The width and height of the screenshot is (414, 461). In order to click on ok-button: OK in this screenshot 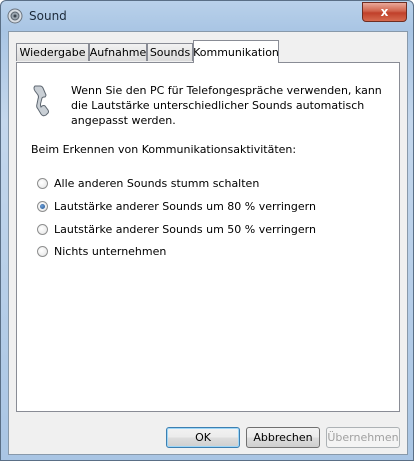, I will do `click(203, 437)`.